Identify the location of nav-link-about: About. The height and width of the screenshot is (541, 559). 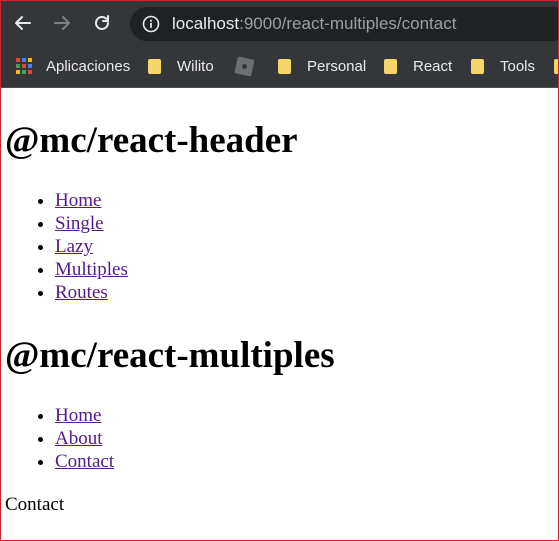
(79, 438).